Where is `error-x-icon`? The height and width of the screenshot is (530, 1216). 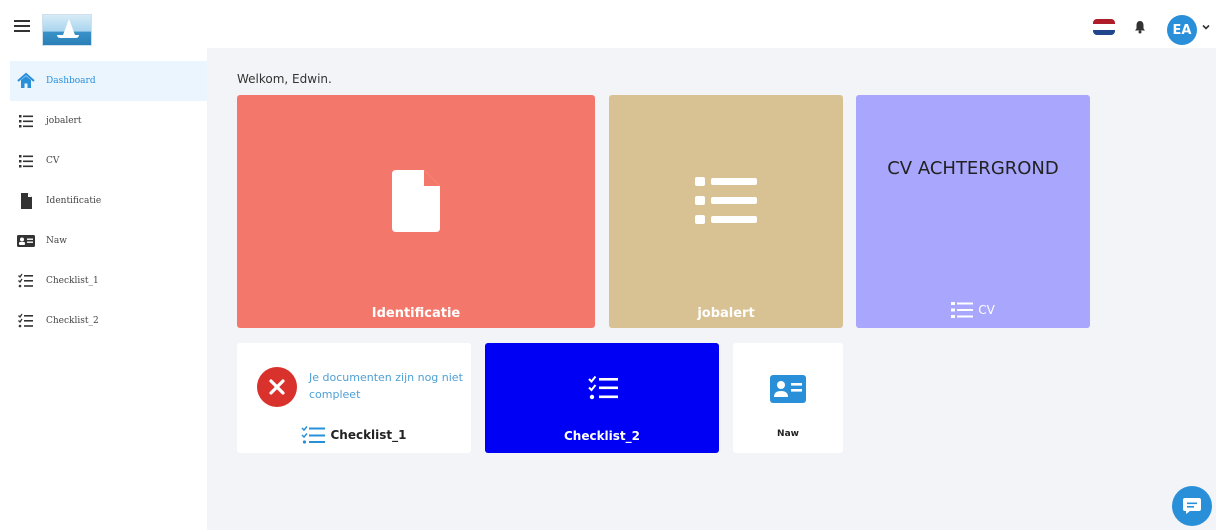 error-x-icon is located at coordinates (277, 387).